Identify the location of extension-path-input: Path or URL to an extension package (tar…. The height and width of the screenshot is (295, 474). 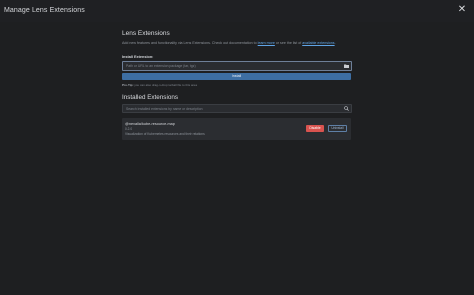
(237, 66).